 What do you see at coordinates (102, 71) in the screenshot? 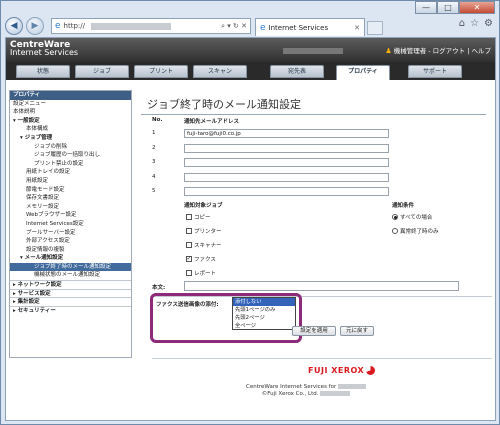
I see `nav-tab-jobs: ジョブ` at bounding box center [102, 71].